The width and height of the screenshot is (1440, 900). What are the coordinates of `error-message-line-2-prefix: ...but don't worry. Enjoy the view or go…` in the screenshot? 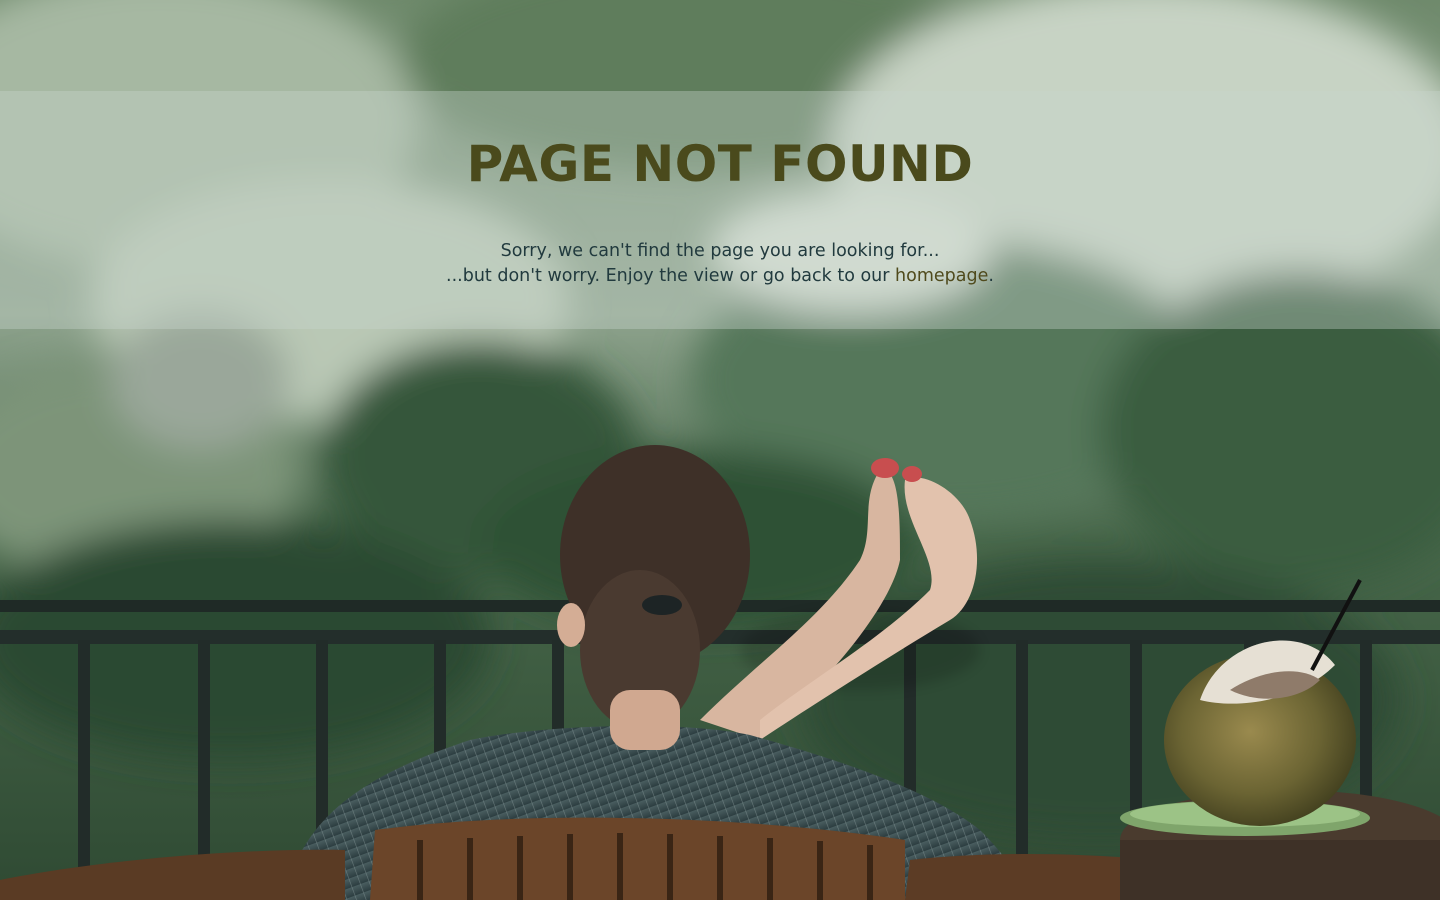 It's located at (671, 276).